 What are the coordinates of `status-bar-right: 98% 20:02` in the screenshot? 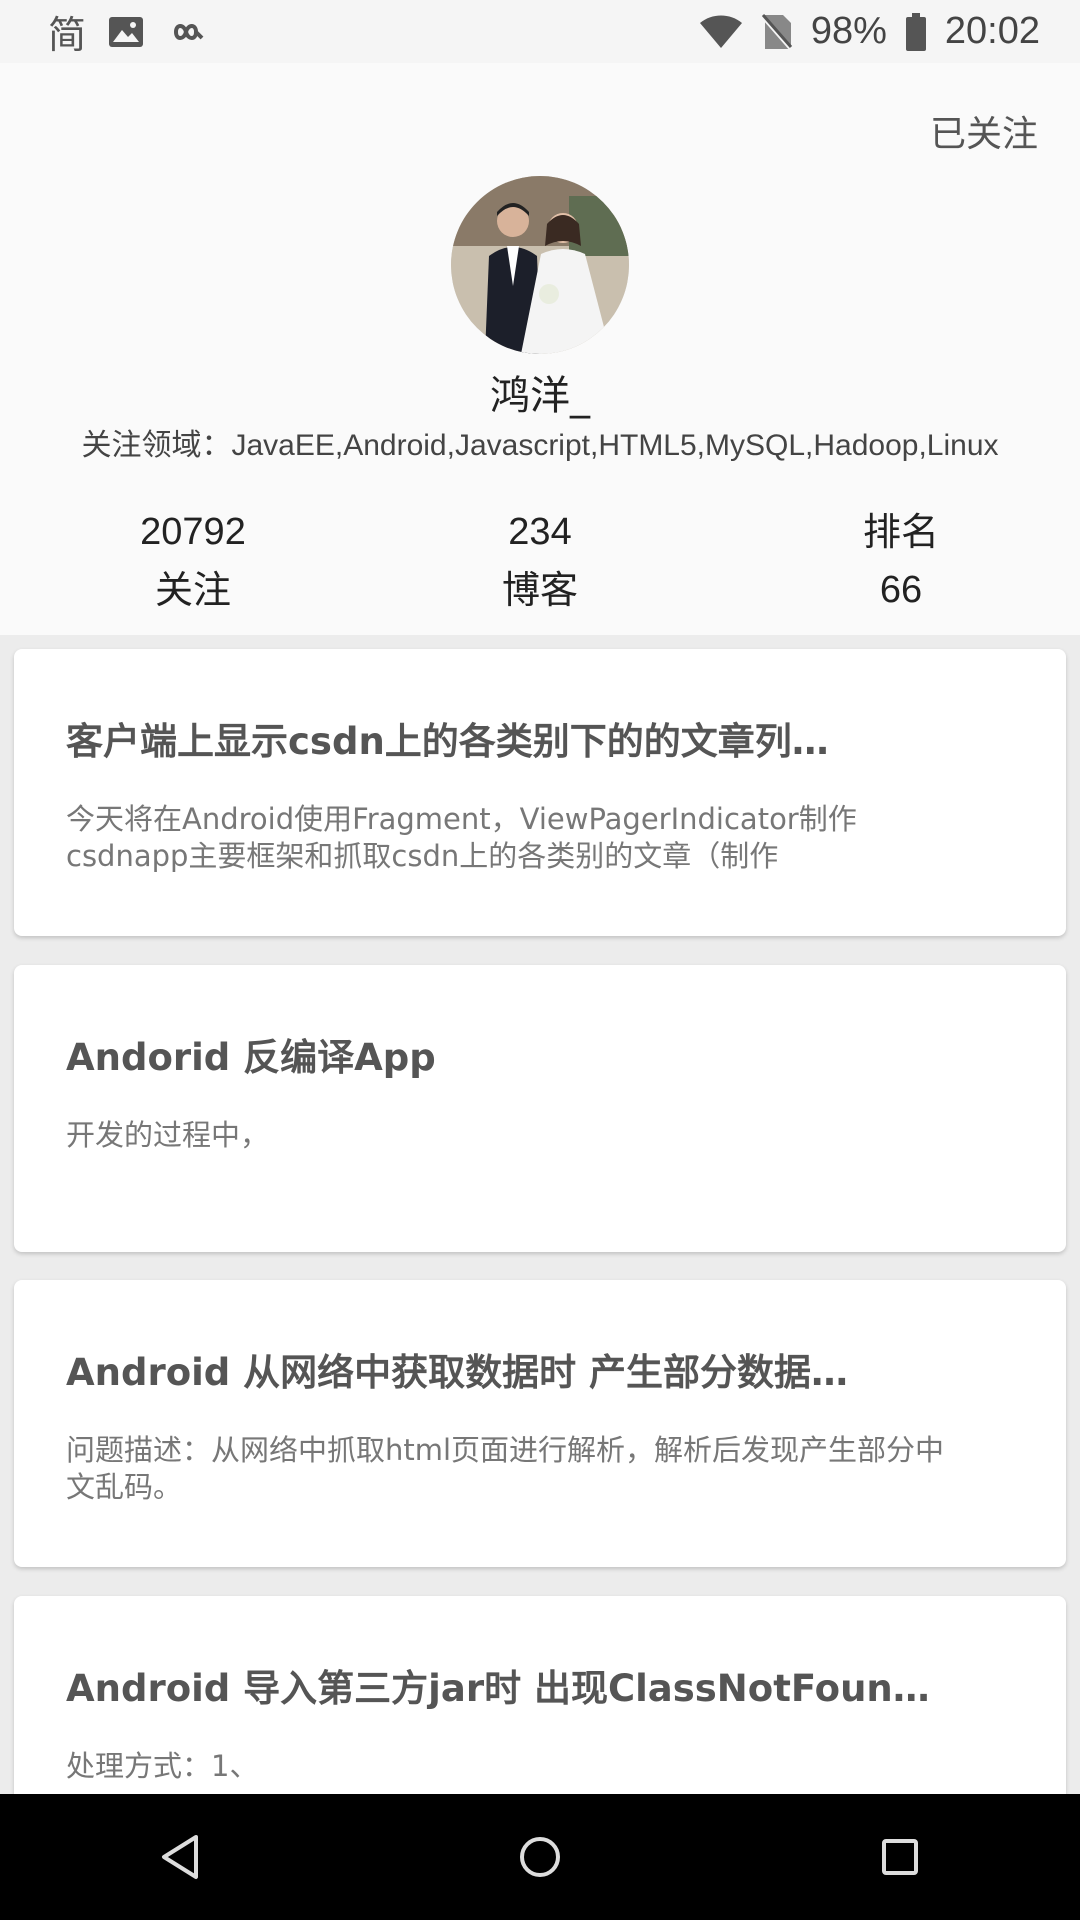 It's located at (869, 31).